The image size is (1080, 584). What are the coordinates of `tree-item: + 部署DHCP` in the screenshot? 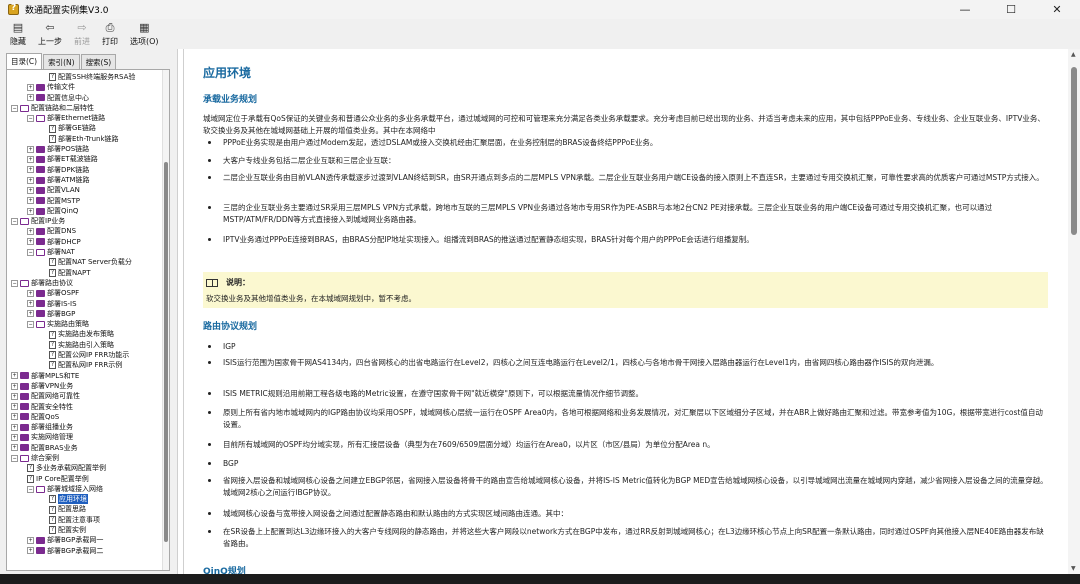 It's located at (85, 242).